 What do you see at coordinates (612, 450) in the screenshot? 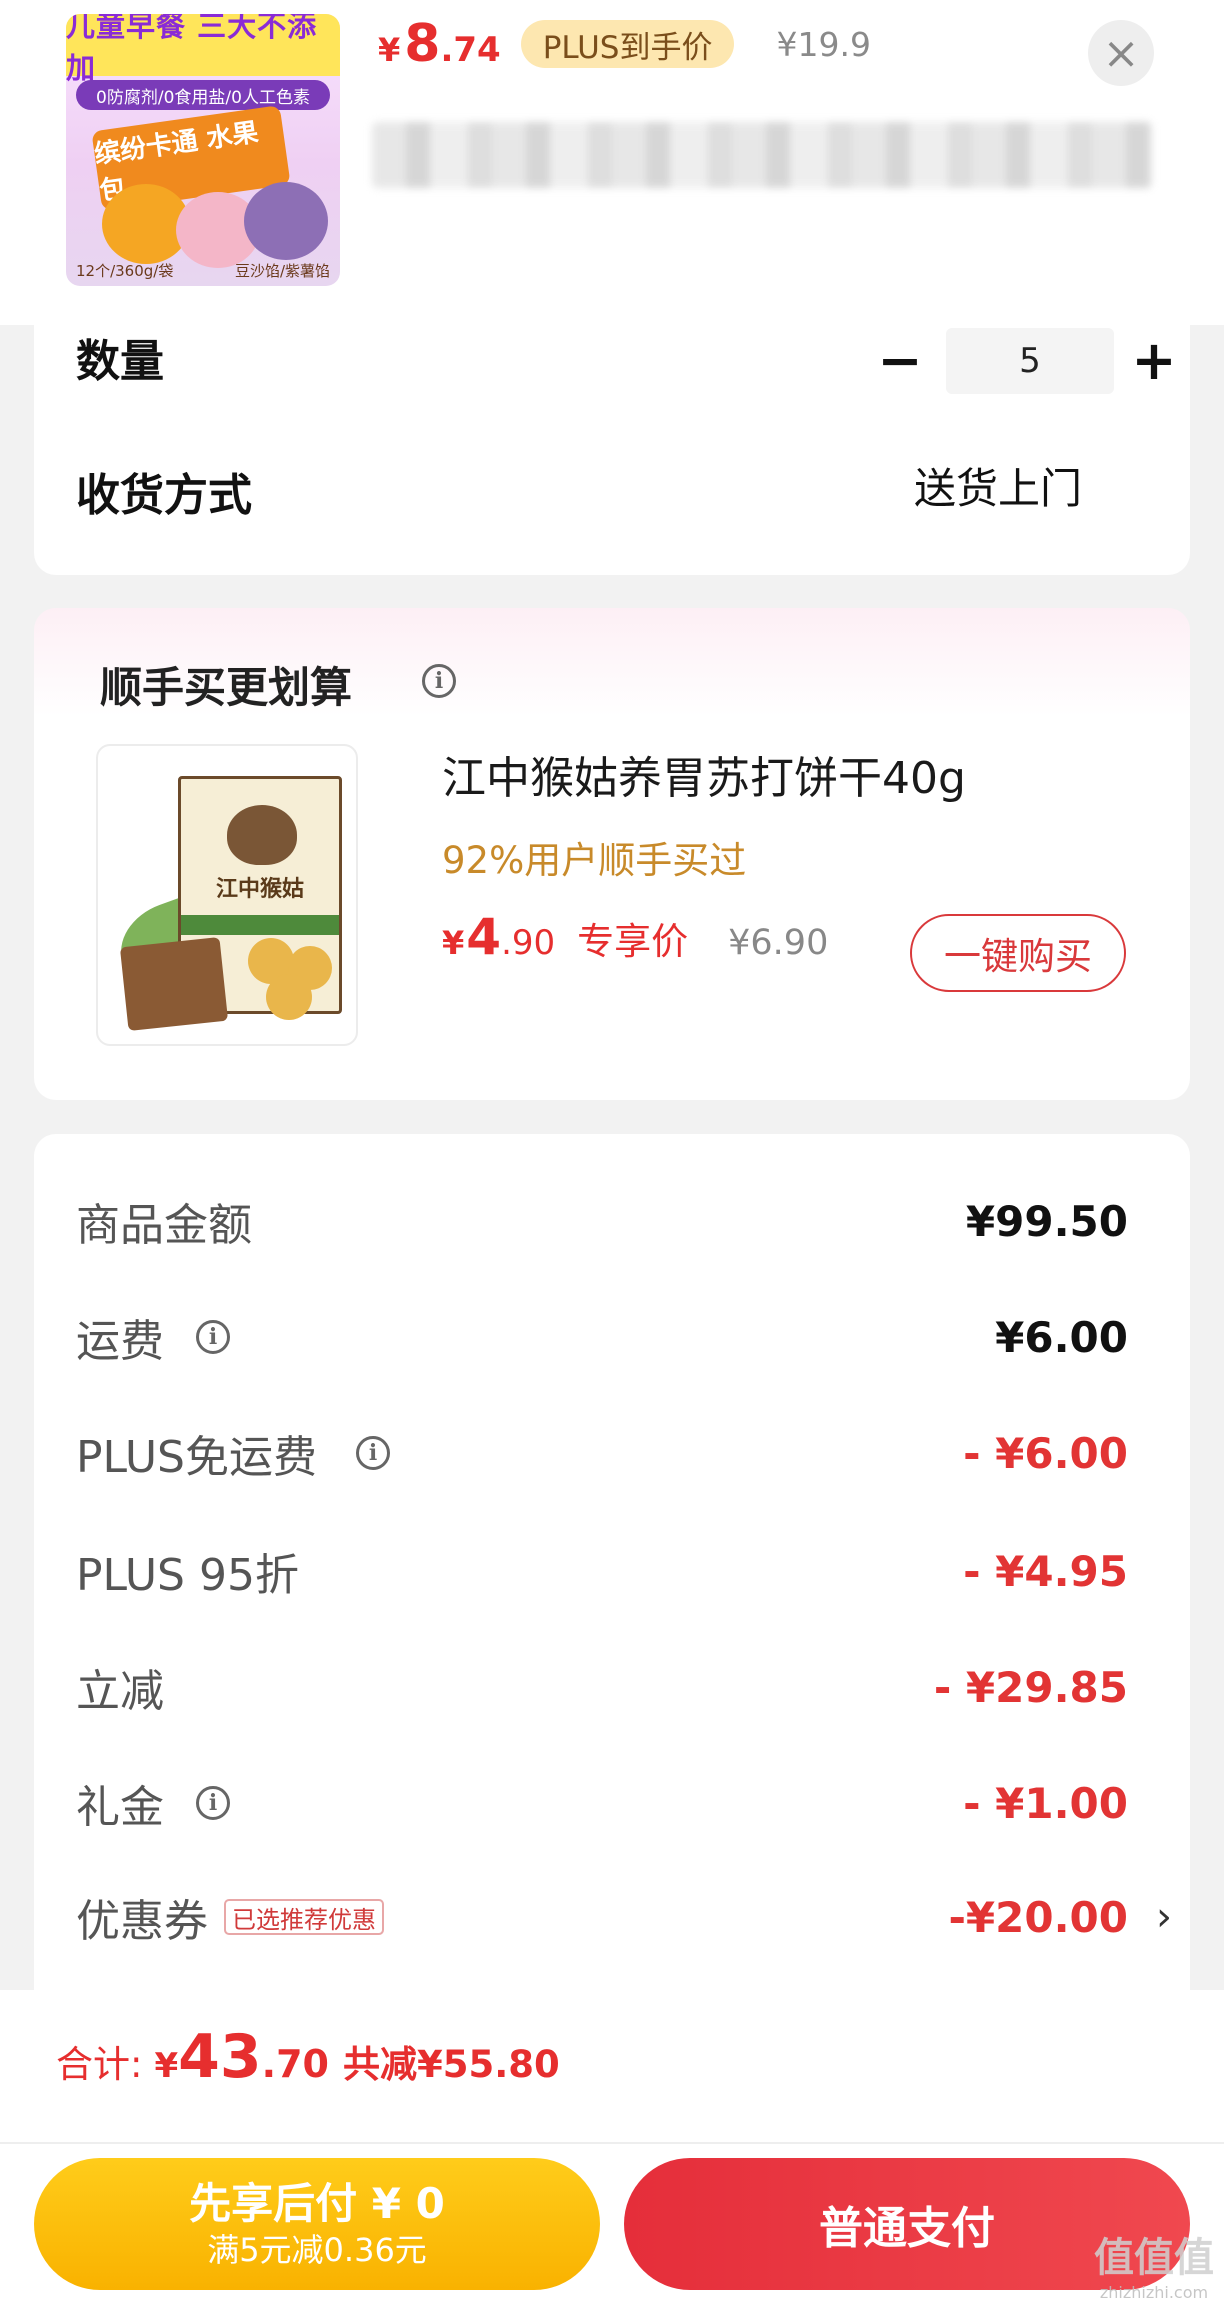
I see `order-options-card: 数量 − 5 + 收货方式 送货上门` at bounding box center [612, 450].